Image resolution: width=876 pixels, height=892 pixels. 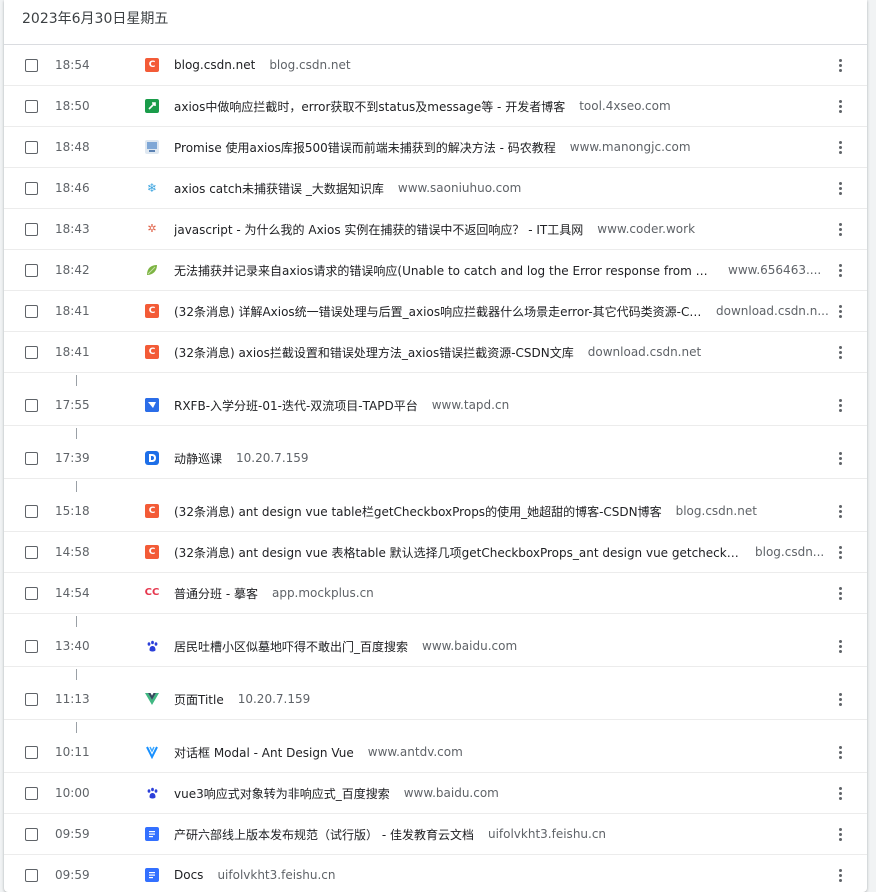 What do you see at coordinates (214, 65) in the screenshot?
I see `page-title-link: blog.csdn.net` at bounding box center [214, 65].